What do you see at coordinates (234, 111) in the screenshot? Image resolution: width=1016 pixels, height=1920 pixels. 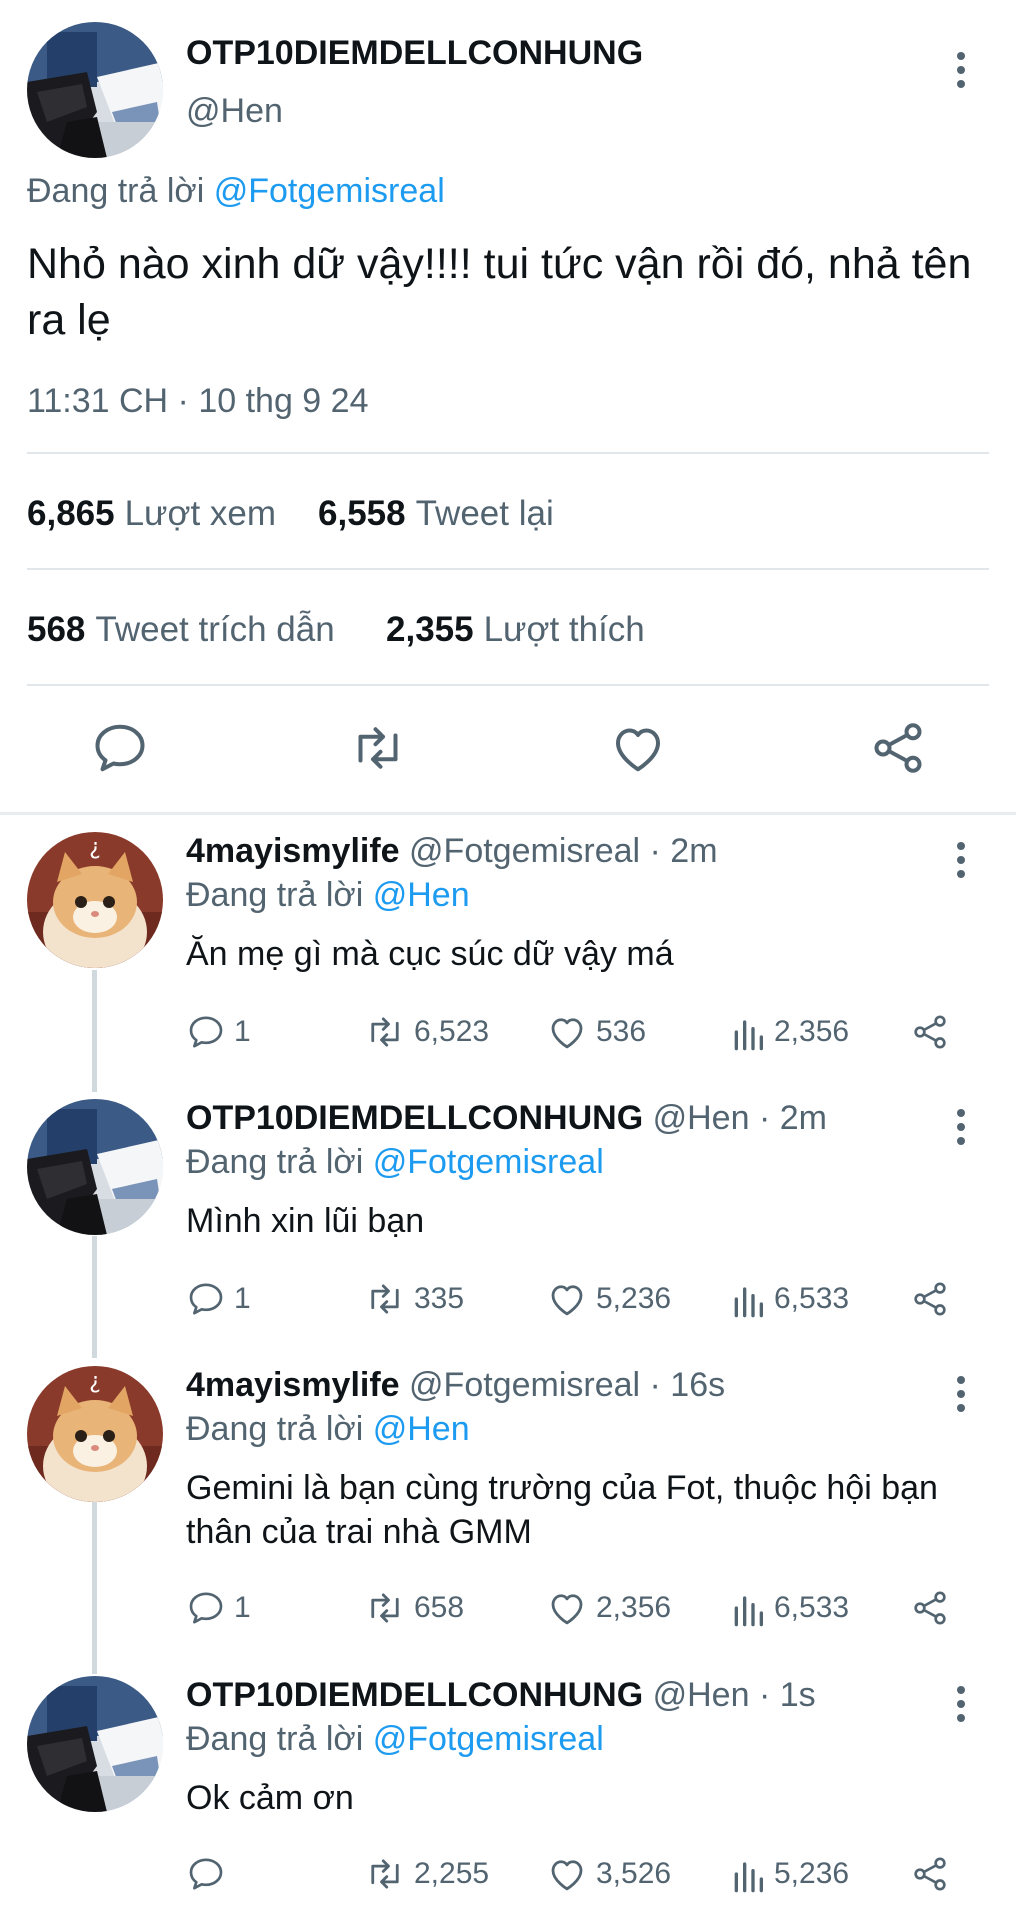 I see `author-handle: @Hen` at bounding box center [234, 111].